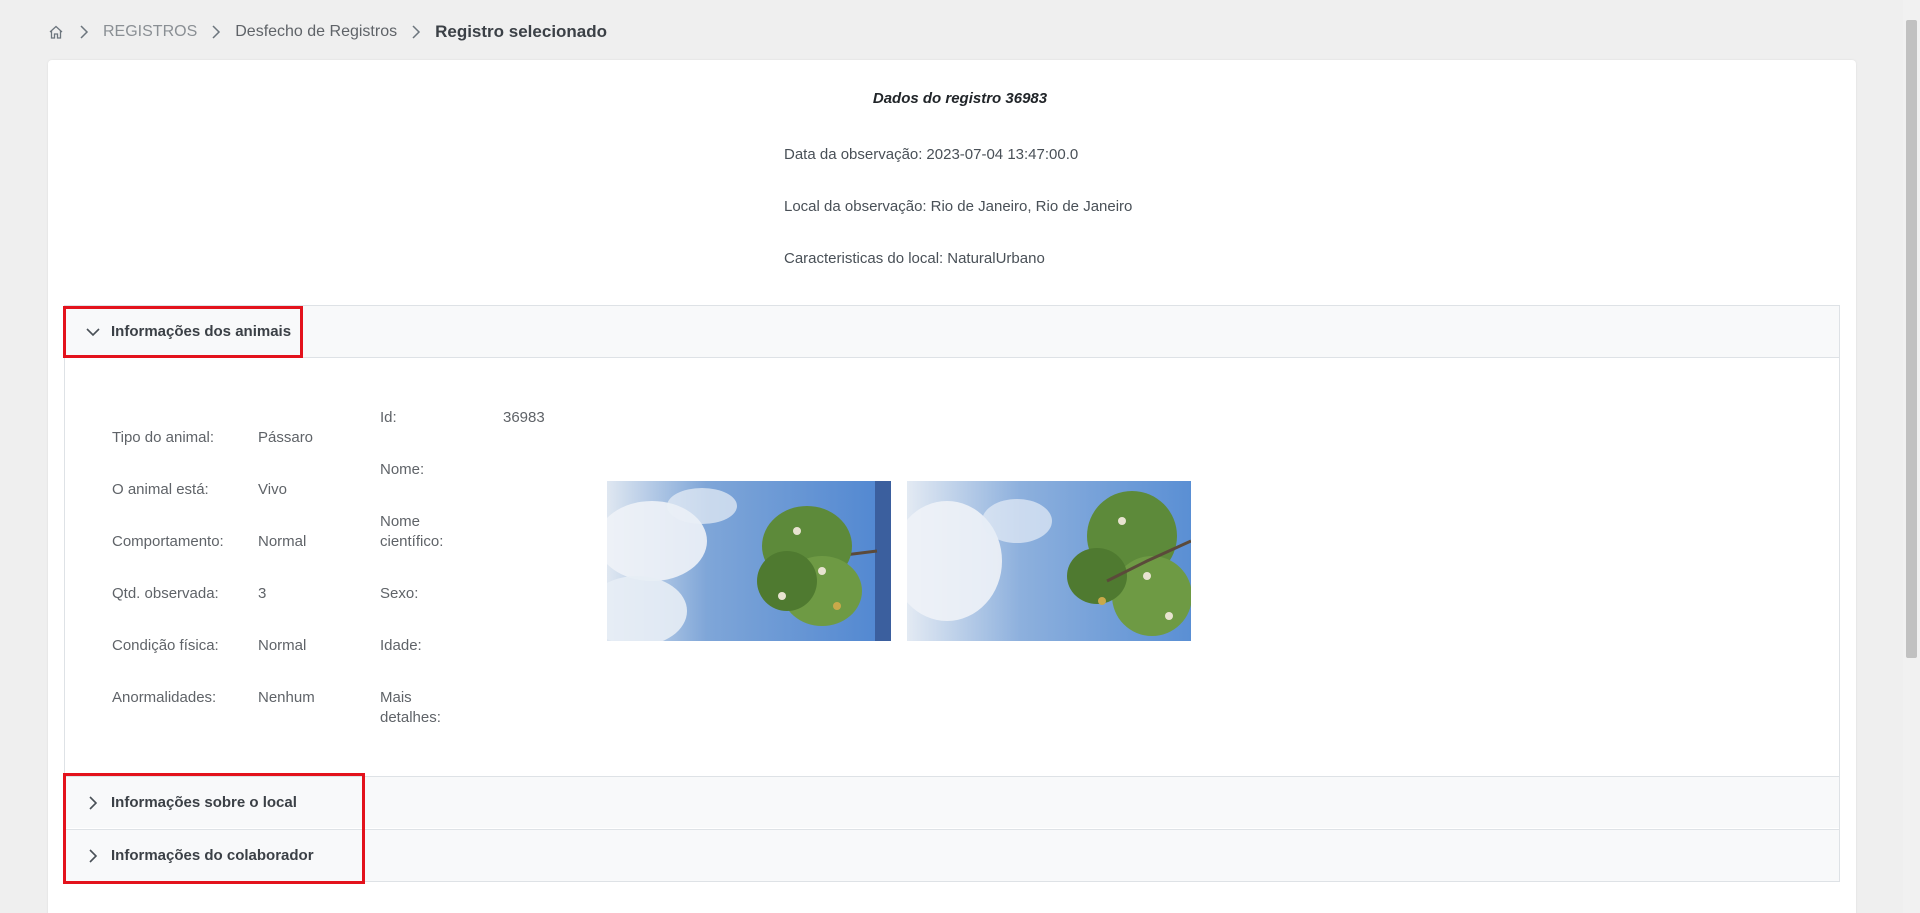  What do you see at coordinates (150, 32) in the screenshot?
I see `breadcrumb-registros: REGISTROS` at bounding box center [150, 32].